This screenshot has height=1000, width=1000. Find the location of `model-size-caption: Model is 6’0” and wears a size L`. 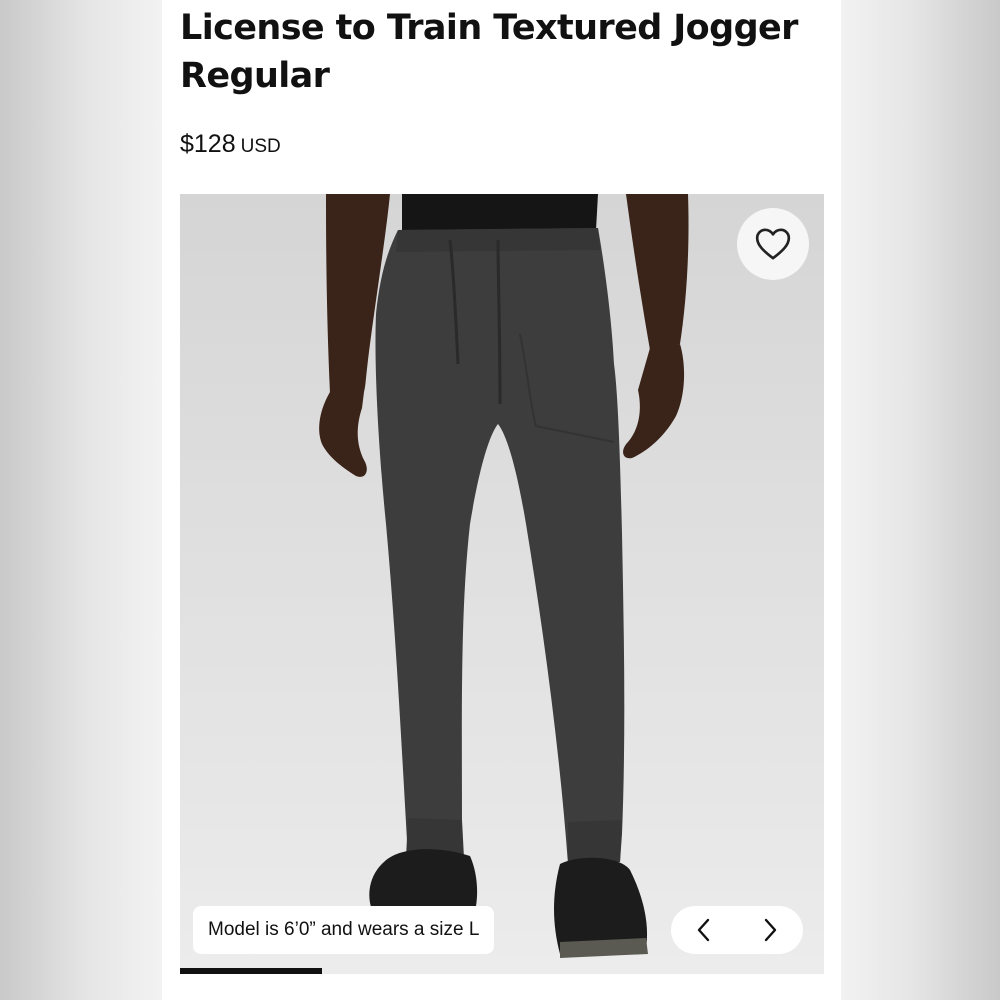

model-size-caption: Model is 6’0” and wears a size L is located at coordinates (344, 930).